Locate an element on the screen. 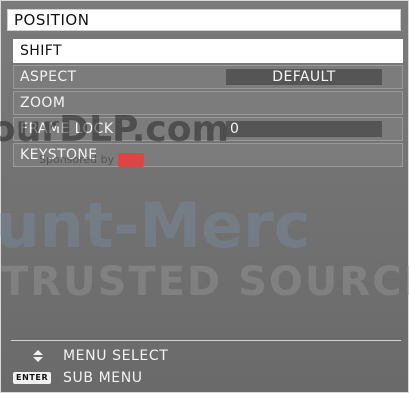 The image size is (409, 393). watermark-brand: ount-Merc is located at coordinates (155, 225).